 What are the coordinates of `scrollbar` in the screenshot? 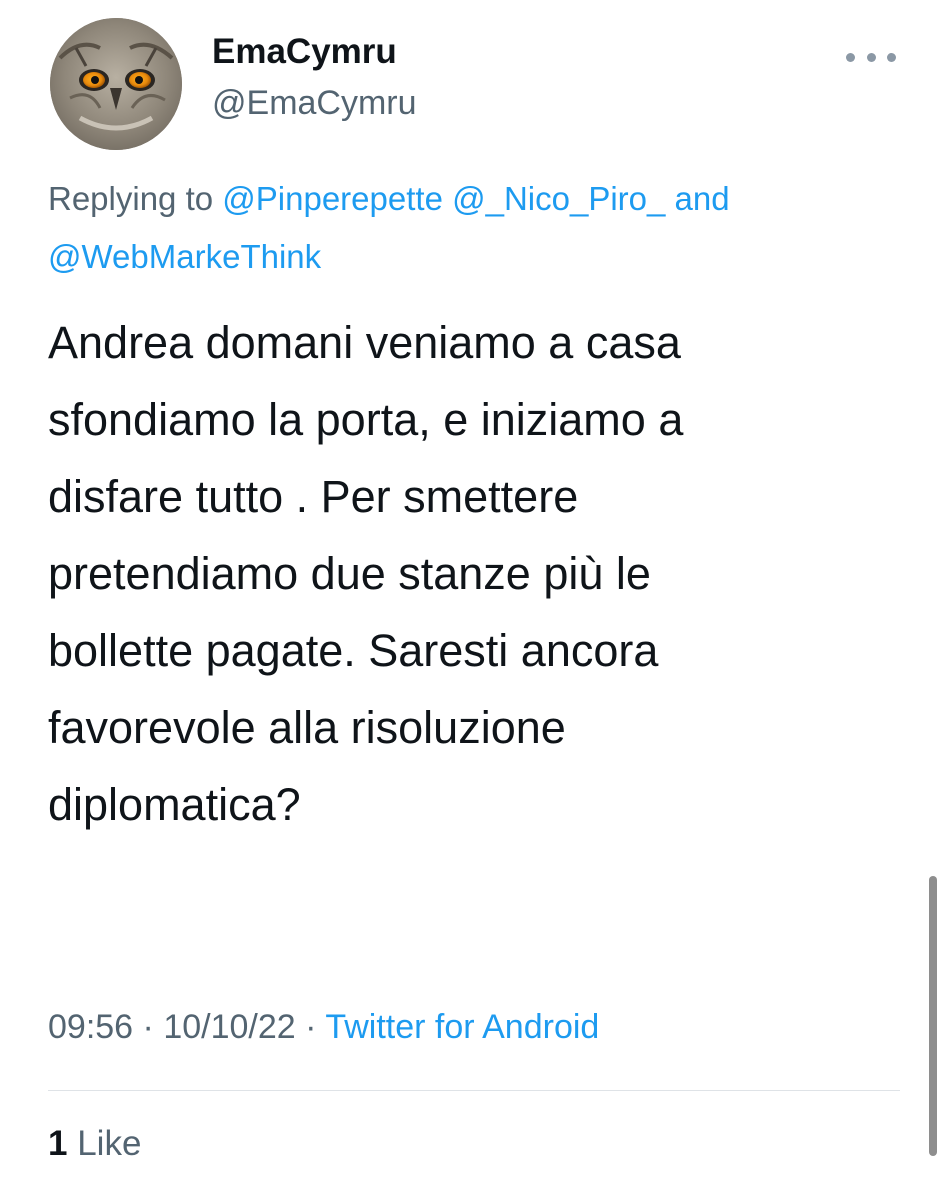 It's located at (933, 1016).